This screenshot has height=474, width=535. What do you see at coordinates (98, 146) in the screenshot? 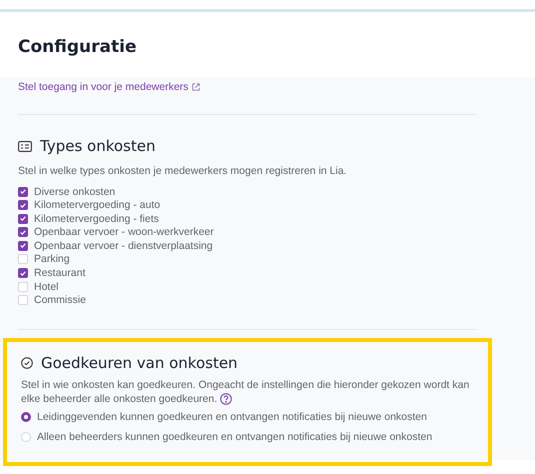
I see `section-title: Types onkosten` at bounding box center [98, 146].